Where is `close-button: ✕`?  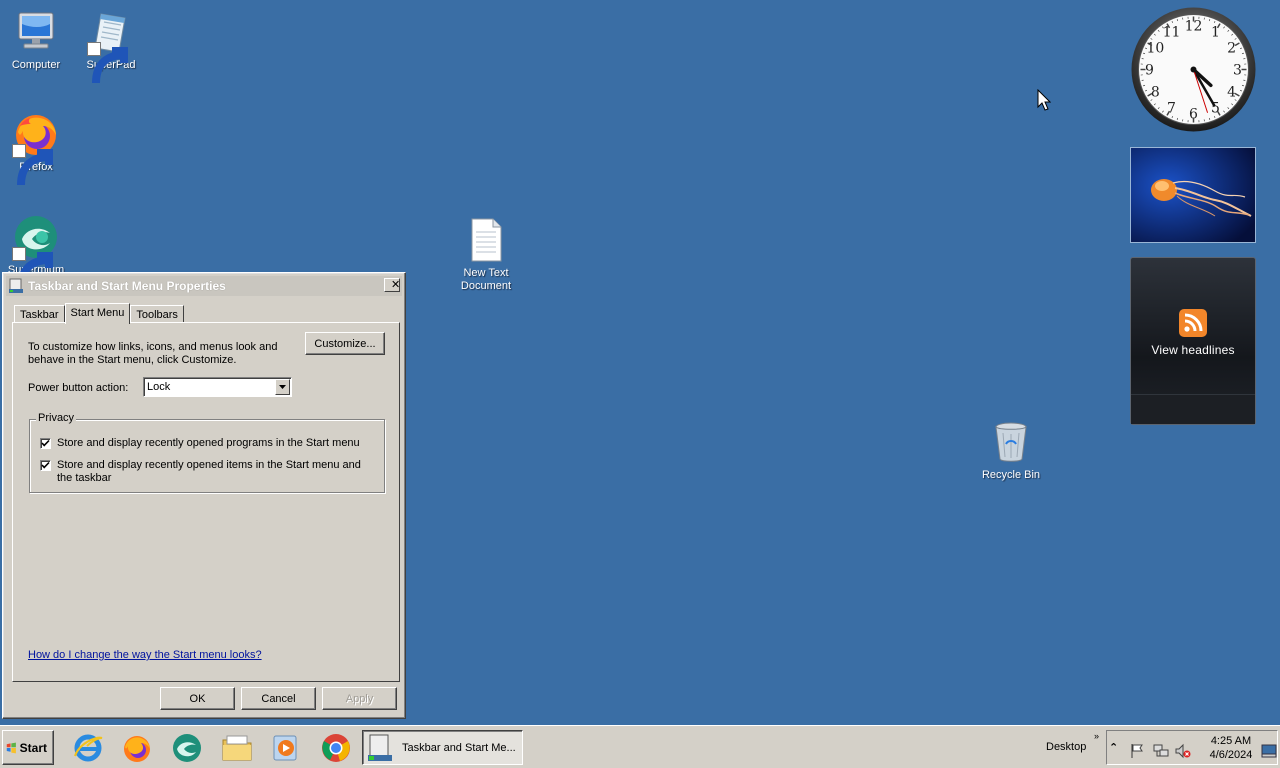
close-button: ✕ is located at coordinates (392, 285).